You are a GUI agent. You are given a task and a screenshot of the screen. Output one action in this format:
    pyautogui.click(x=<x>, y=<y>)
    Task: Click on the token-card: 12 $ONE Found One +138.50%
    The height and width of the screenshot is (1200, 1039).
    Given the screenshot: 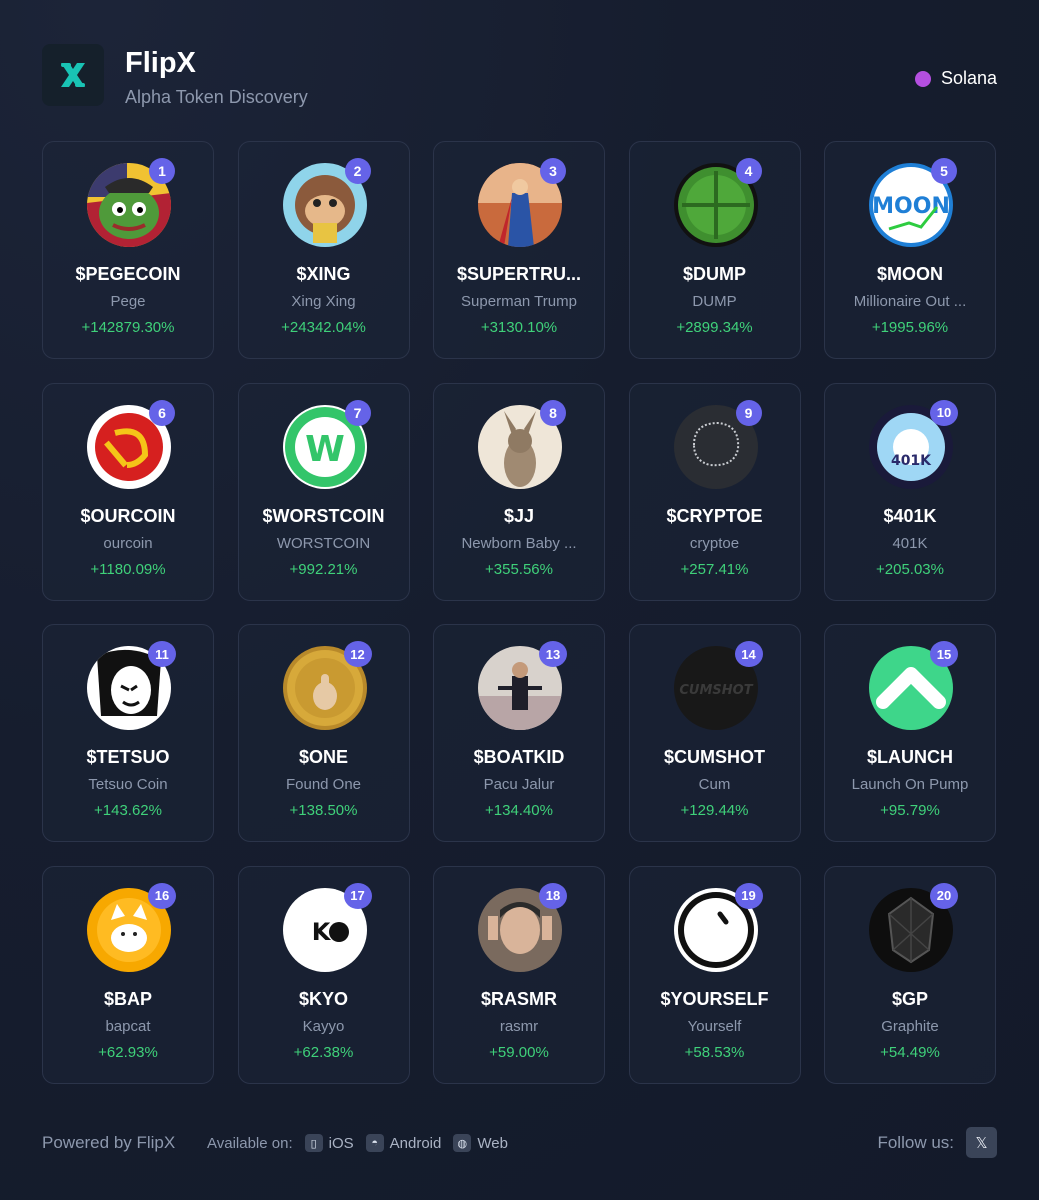 What is the action you would take?
    pyautogui.click(x=323, y=733)
    